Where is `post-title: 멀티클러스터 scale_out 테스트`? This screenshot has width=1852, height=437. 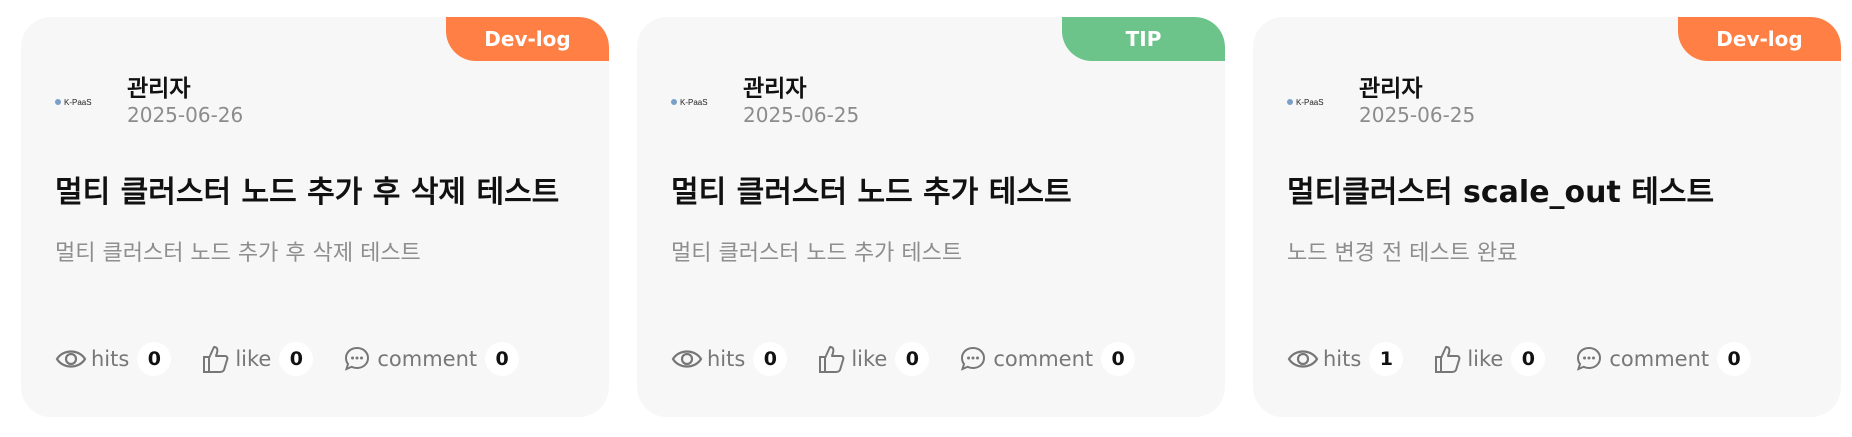
post-title: 멀티클러스터 scale_out 테스트 is located at coordinates (1500, 189).